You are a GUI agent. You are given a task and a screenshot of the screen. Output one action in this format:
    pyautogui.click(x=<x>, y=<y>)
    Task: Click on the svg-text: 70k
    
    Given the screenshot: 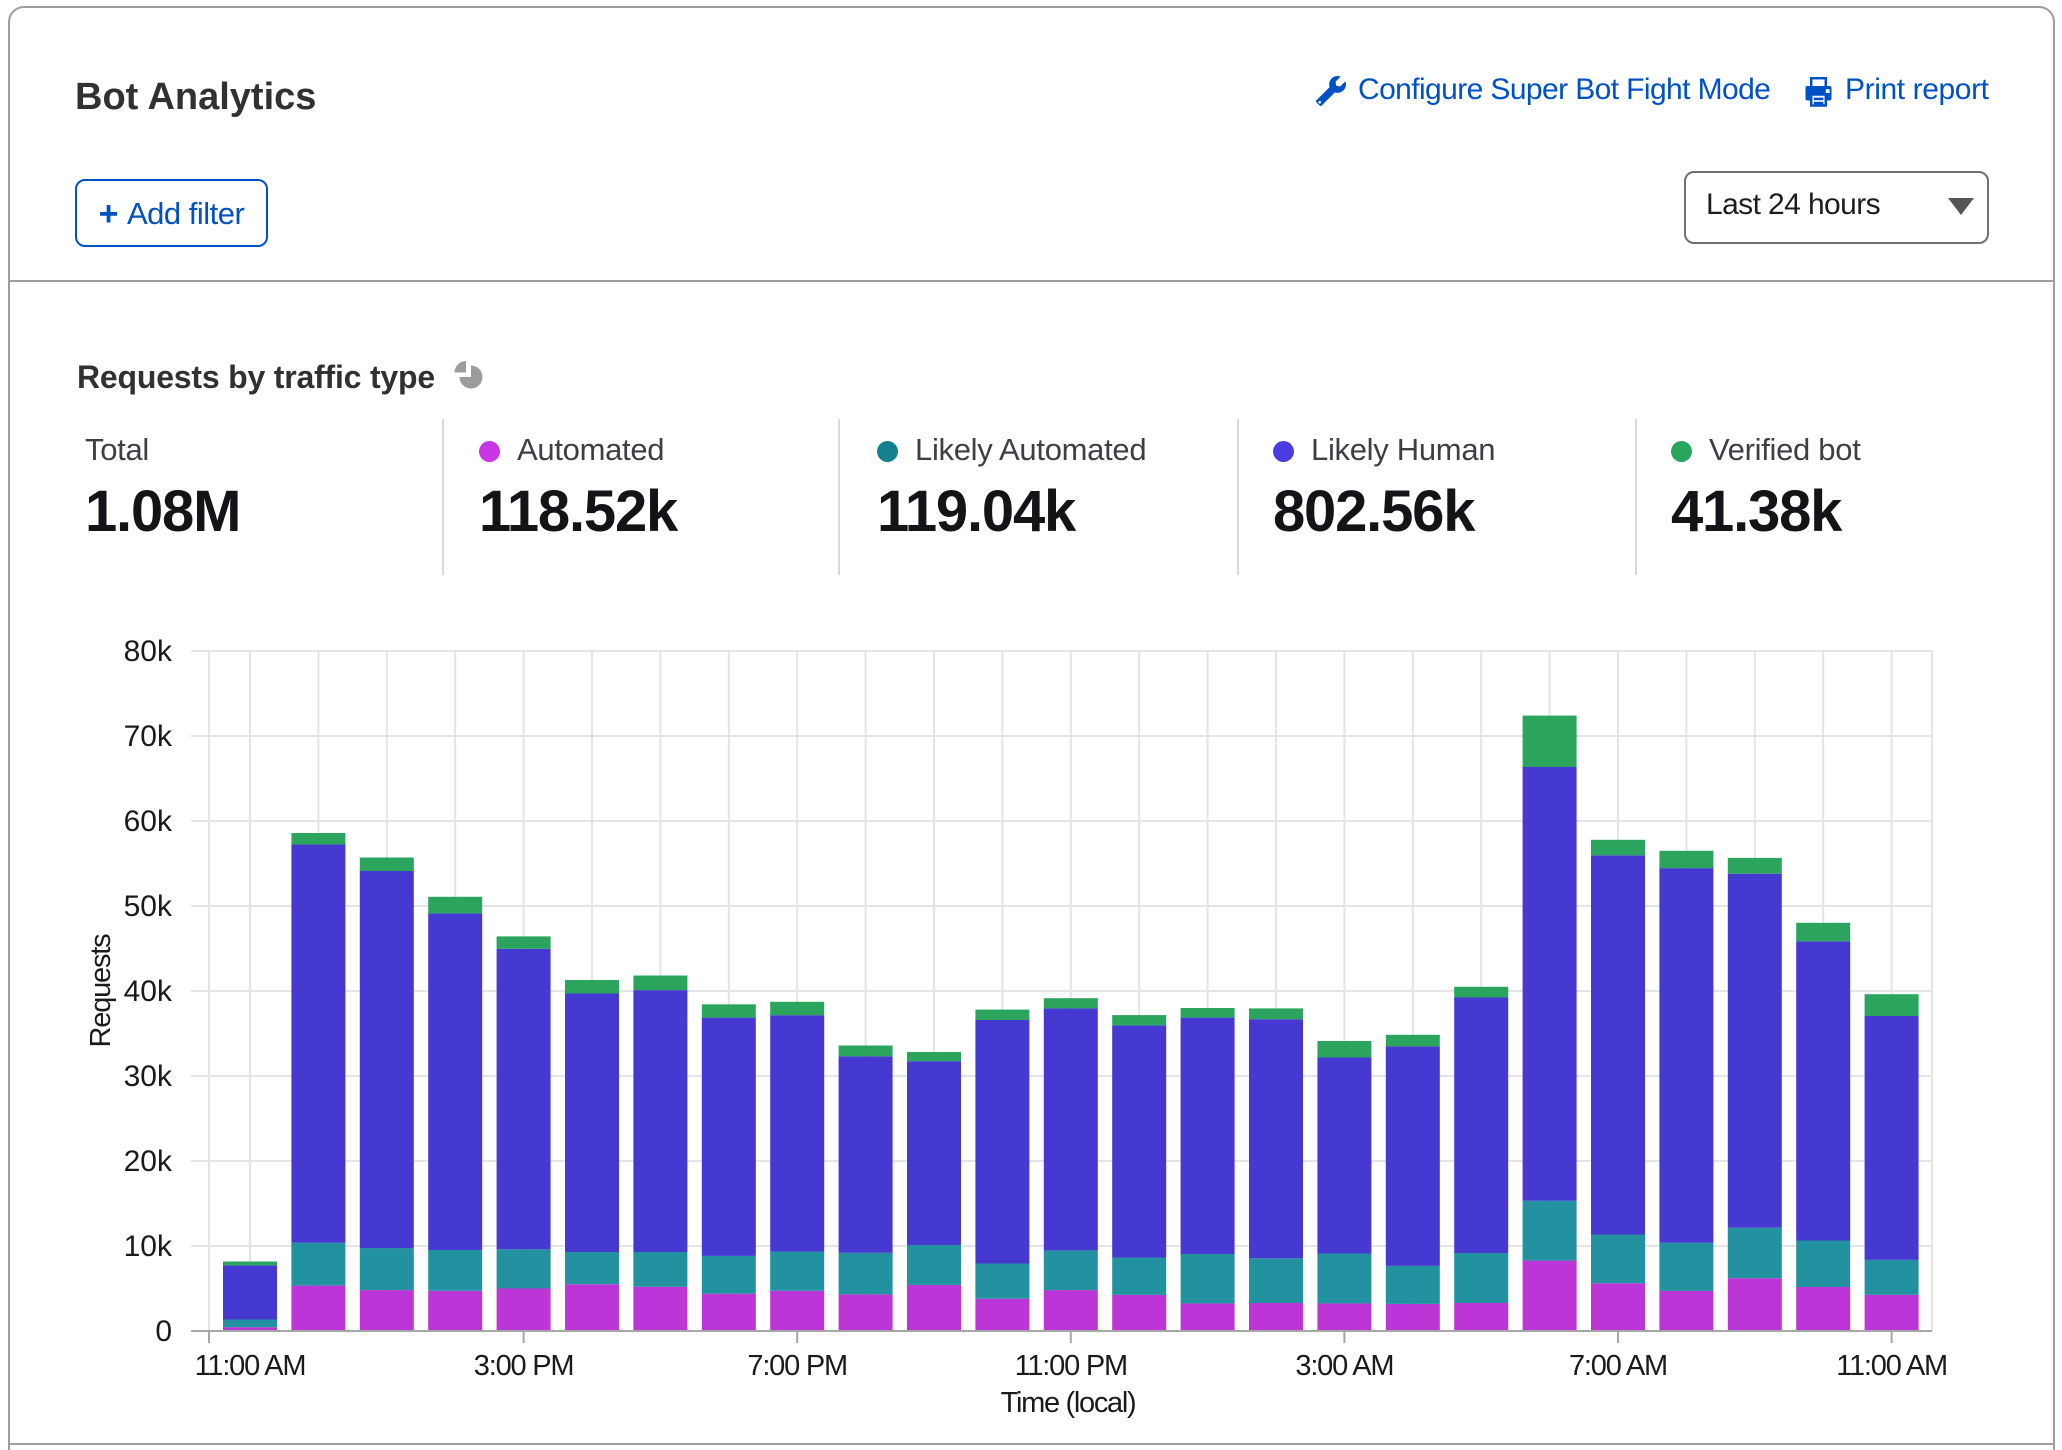 What is the action you would take?
    pyautogui.click(x=148, y=736)
    